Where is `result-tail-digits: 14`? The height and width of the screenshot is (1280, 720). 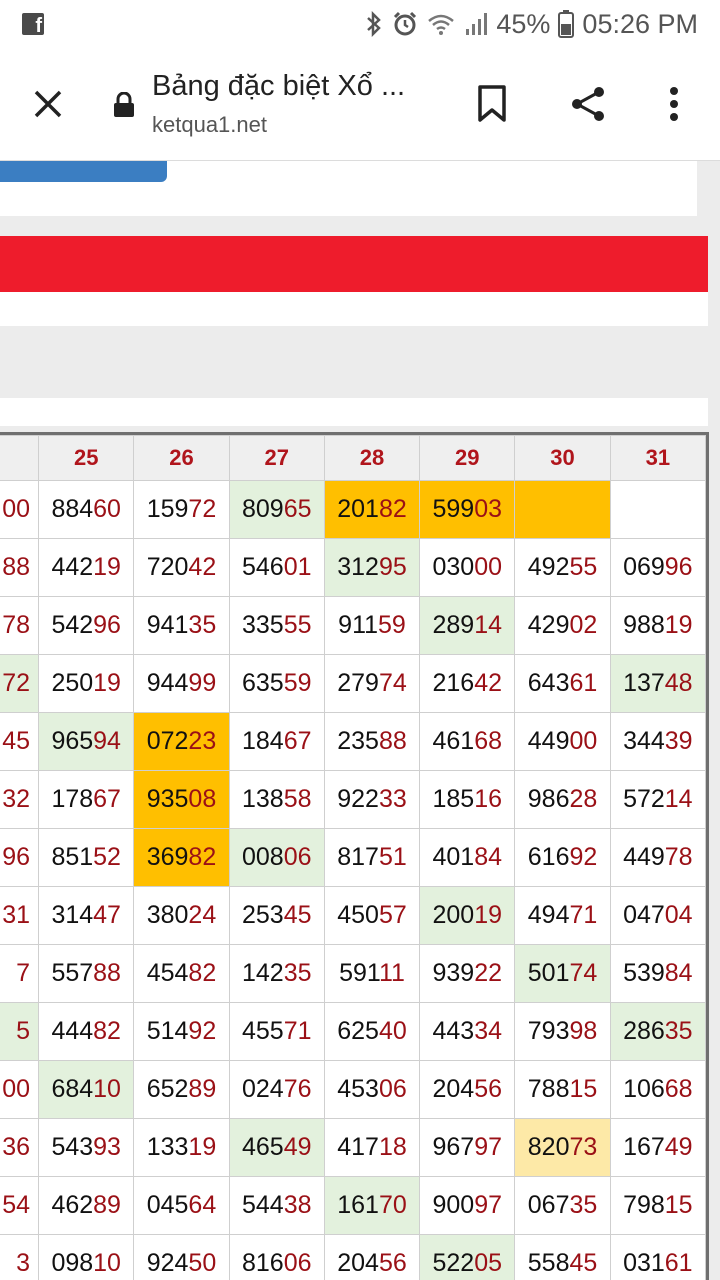
result-tail-digits: 14 is located at coordinates (678, 799).